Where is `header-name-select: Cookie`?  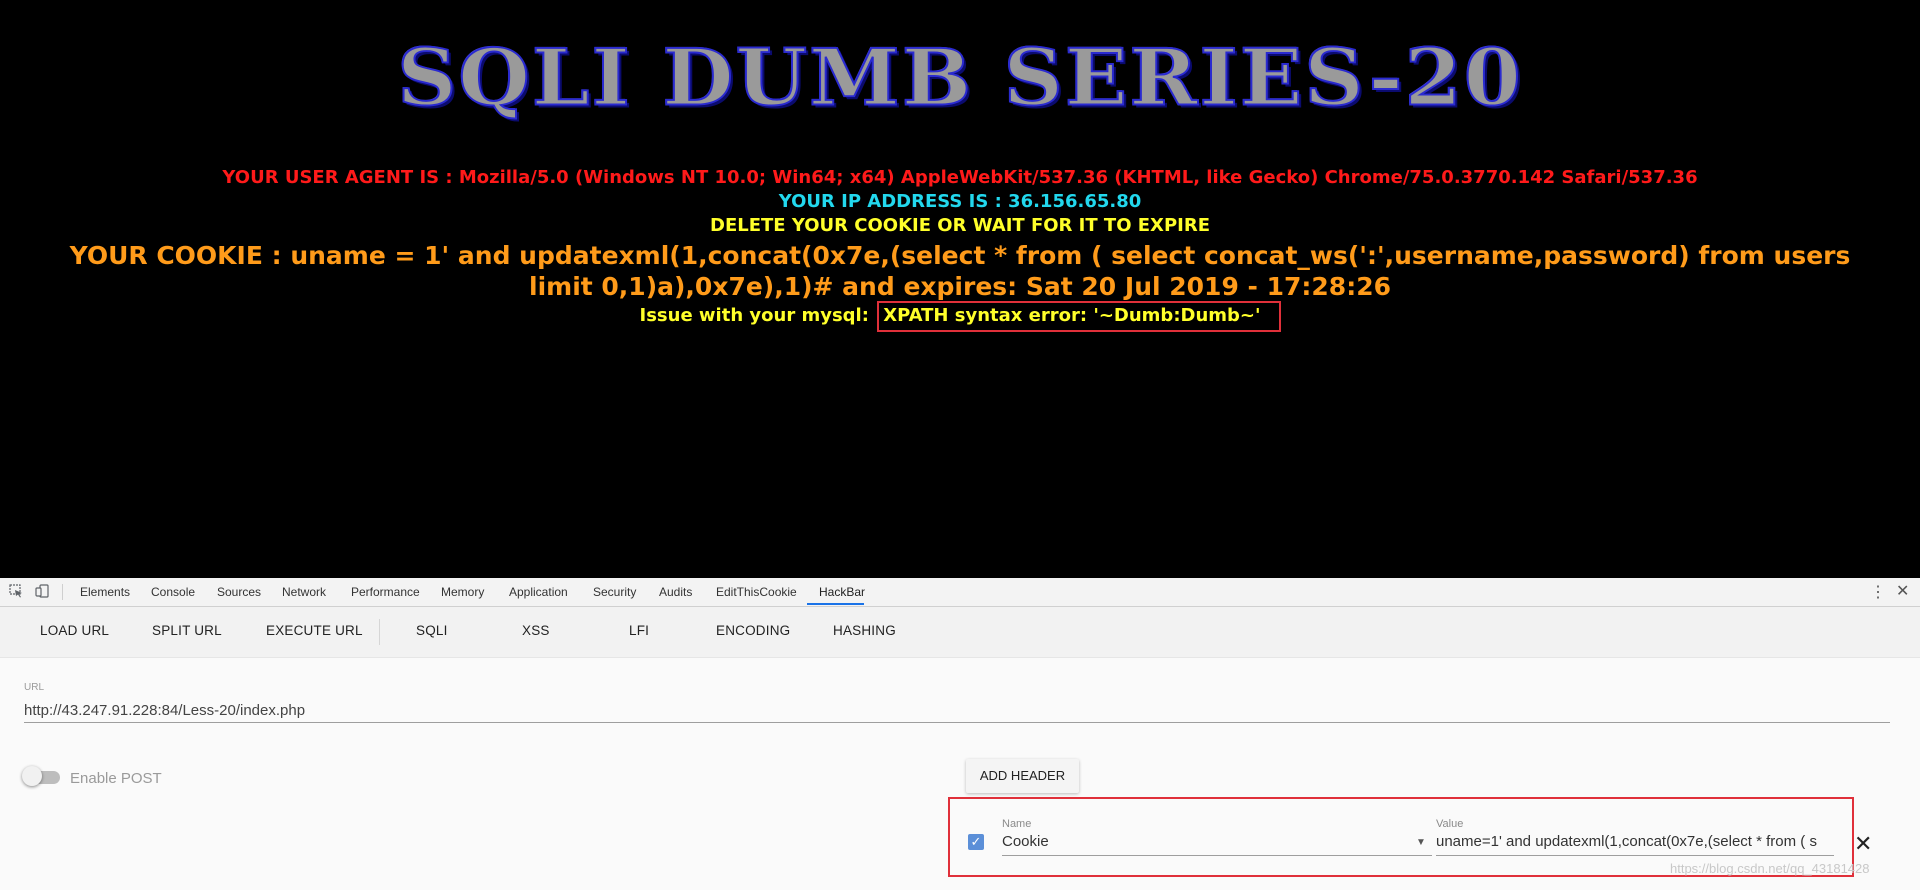
header-name-select: Cookie is located at coordinates (1217, 844).